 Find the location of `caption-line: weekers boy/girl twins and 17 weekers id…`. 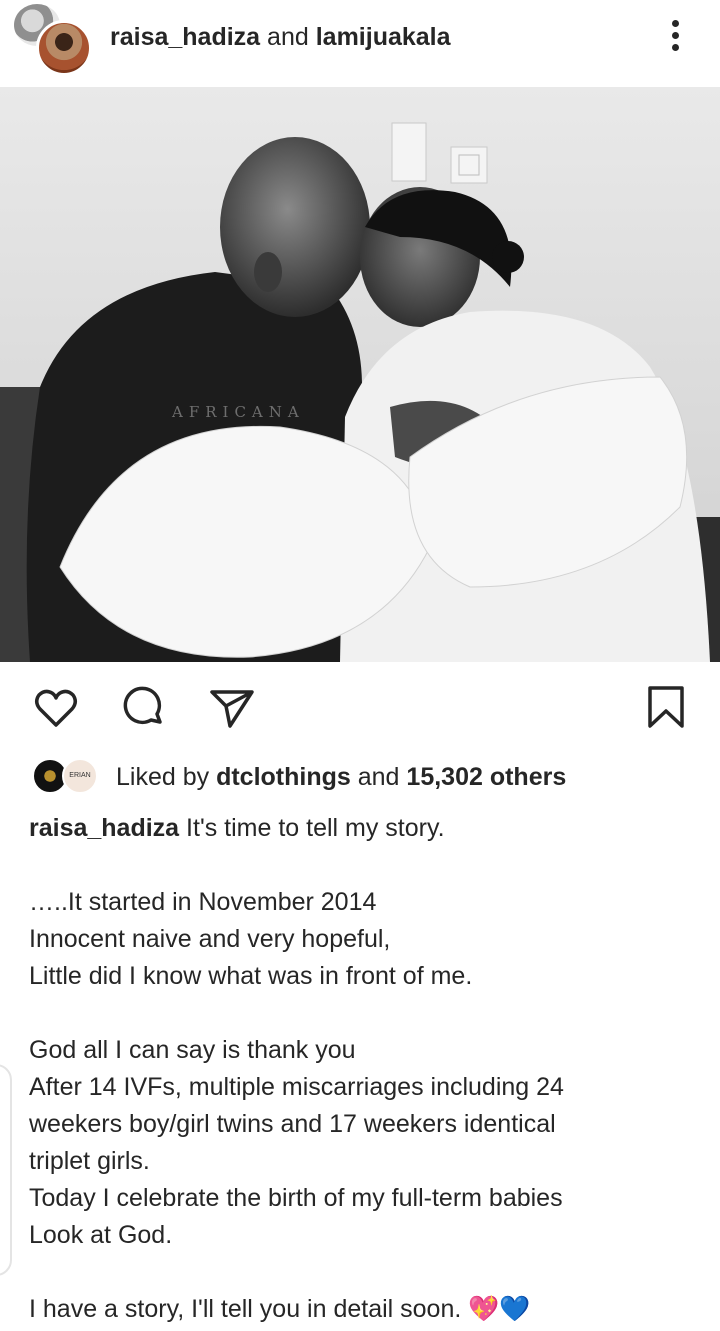

caption-line: weekers boy/girl twins and 17 weekers id… is located at coordinates (292, 1124).